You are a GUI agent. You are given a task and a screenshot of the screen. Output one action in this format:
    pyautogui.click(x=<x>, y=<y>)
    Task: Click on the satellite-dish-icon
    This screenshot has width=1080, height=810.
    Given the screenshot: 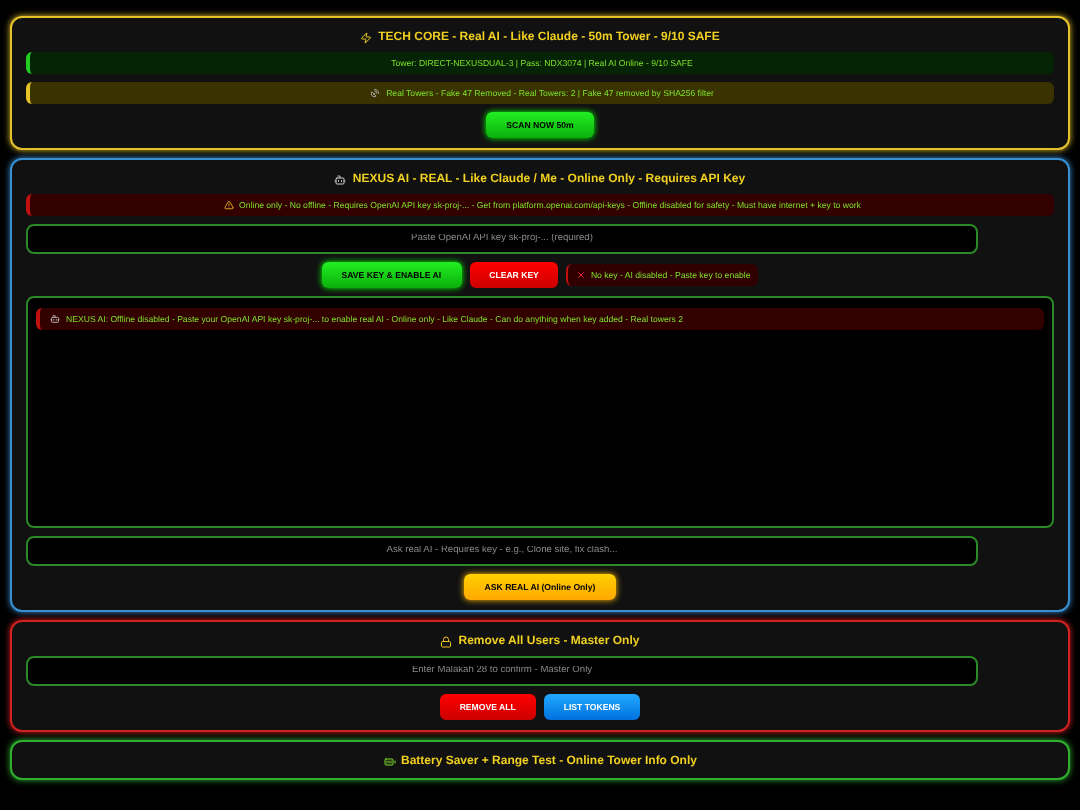 What is the action you would take?
    pyautogui.click(x=375, y=93)
    